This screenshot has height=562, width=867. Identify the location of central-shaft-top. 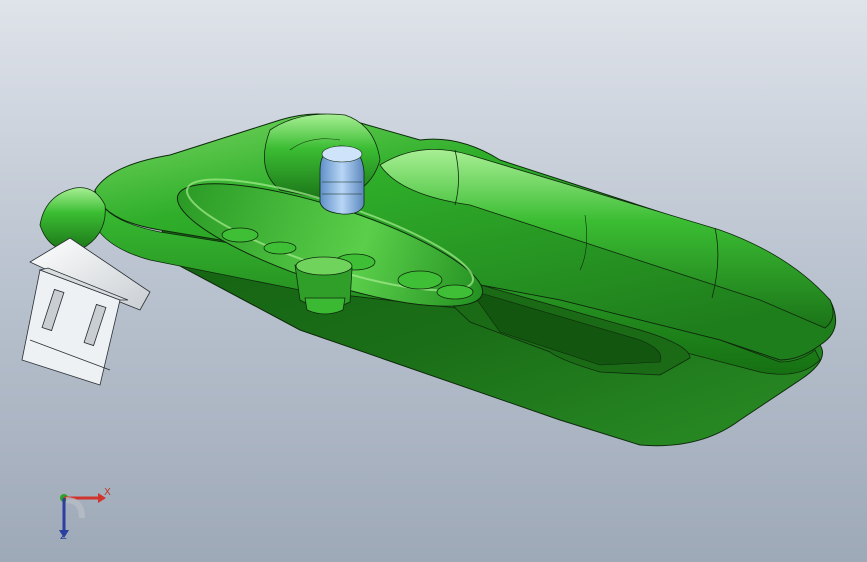
(324, 266).